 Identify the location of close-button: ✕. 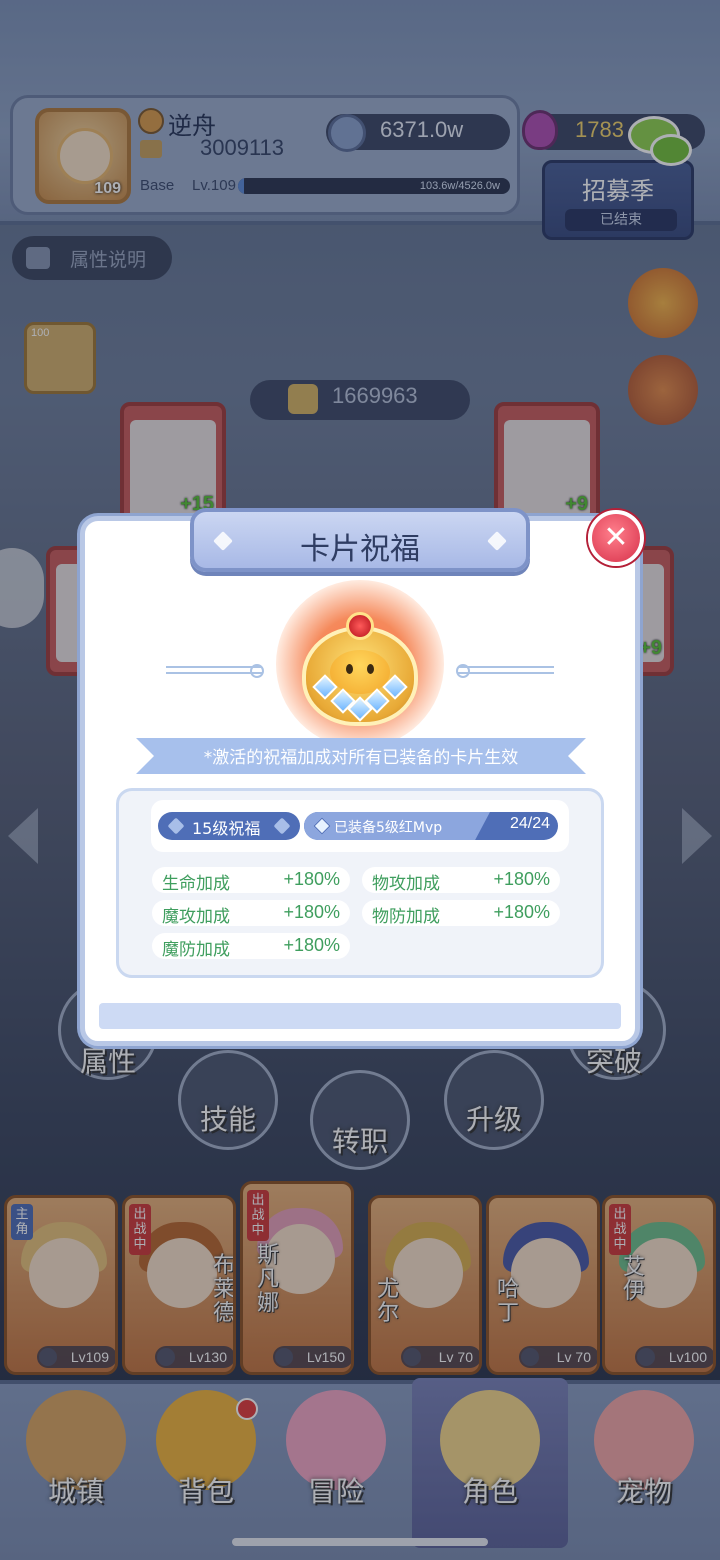
(616, 538).